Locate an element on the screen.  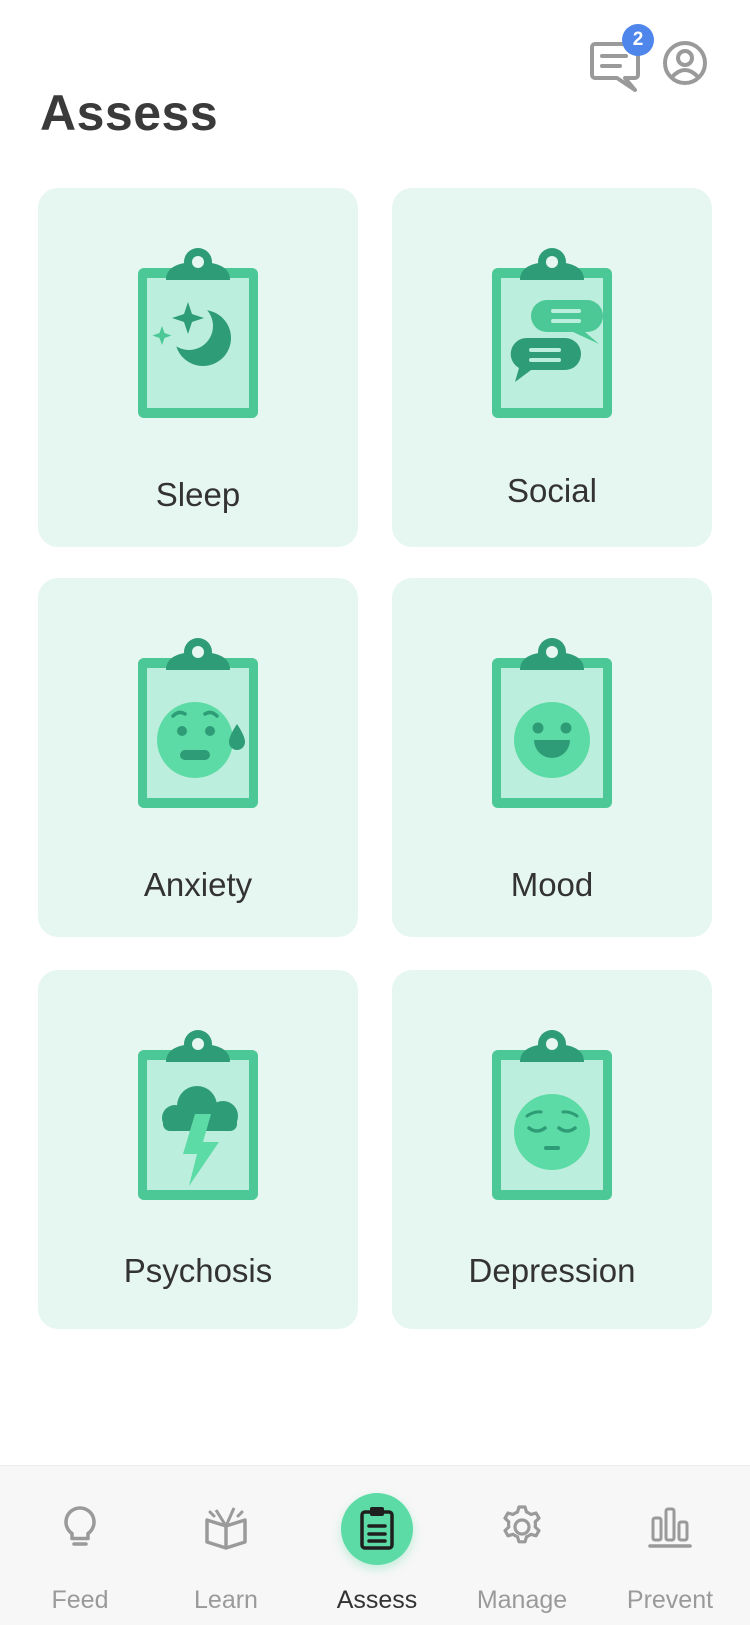
depression-clipboard-icon is located at coordinates (552, 1115).